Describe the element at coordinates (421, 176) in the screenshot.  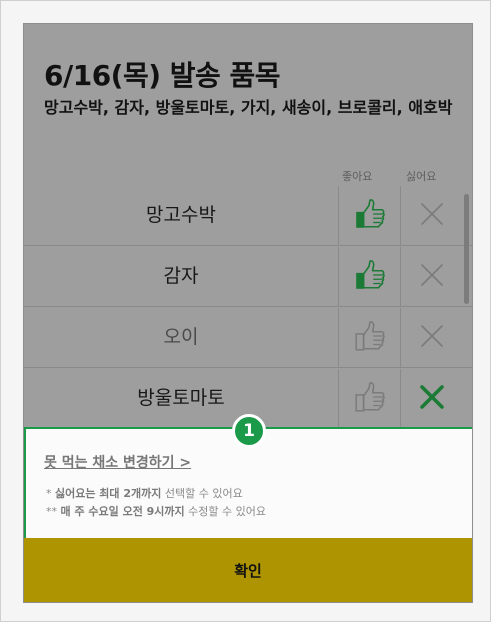
I see `dislike-column-header: 싫어요` at that location.